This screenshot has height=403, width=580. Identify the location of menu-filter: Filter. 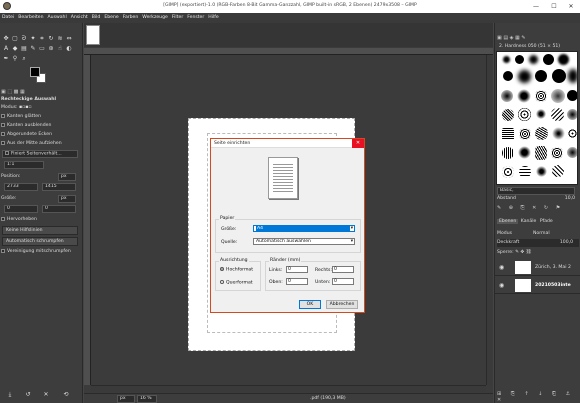
(177, 18).